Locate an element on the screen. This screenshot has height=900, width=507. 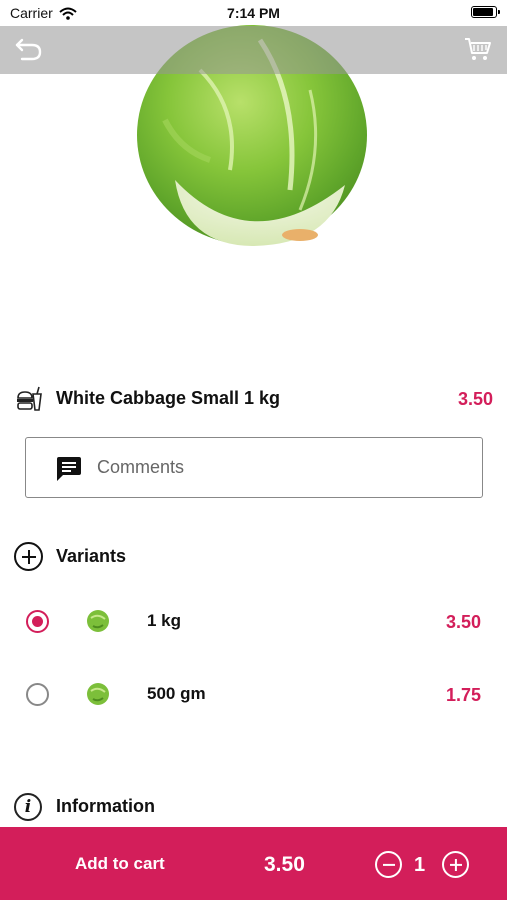
cart-button is located at coordinates (478, 49).